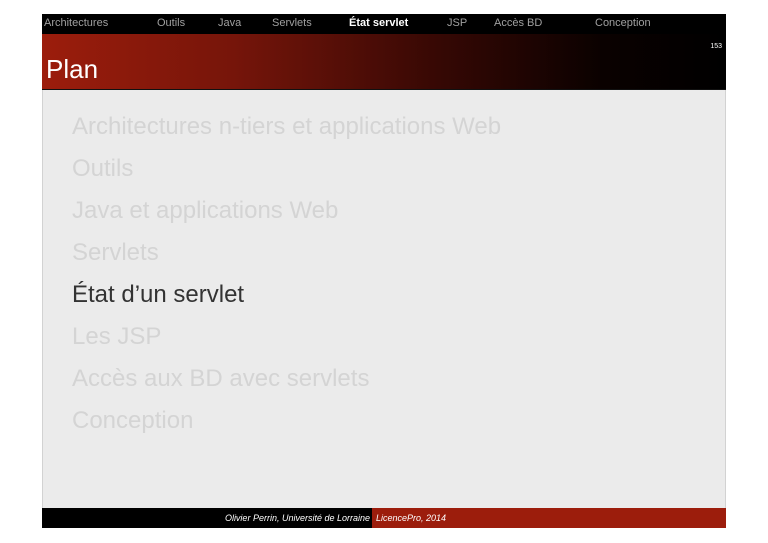 The height and width of the screenshot is (543, 768). Describe the element at coordinates (117, 336) in the screenshot. I see `outline-item-jsp: Les JSP` at that location.